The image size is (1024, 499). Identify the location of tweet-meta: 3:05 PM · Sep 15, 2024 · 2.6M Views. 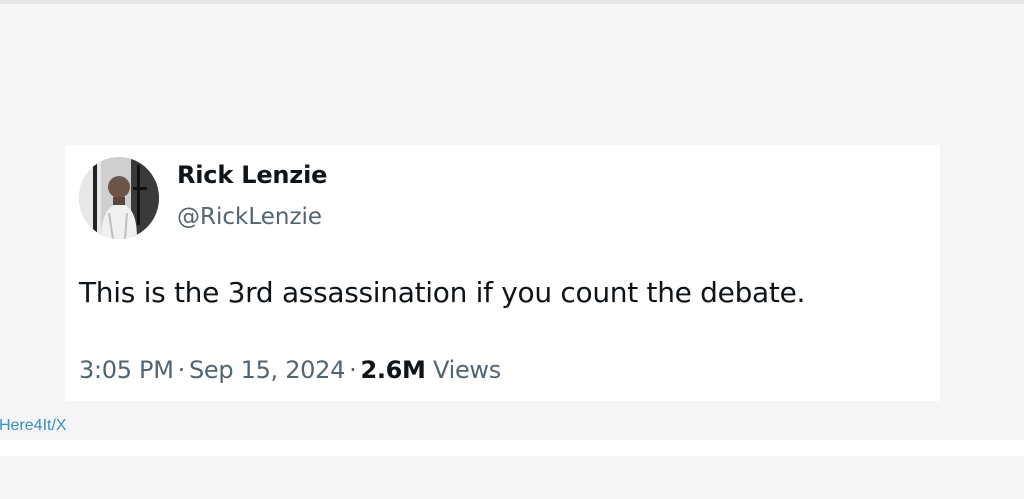
(290, 370).